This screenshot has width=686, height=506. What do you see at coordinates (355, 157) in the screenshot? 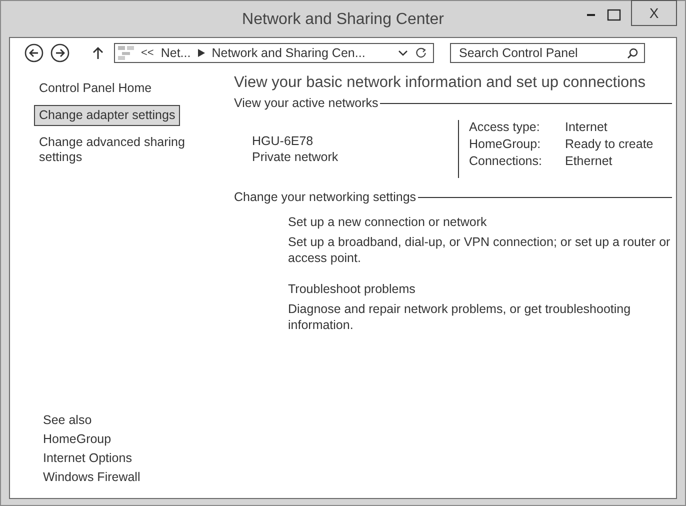
I see `network-category-link: Private network` at bounding box center [355, 157].